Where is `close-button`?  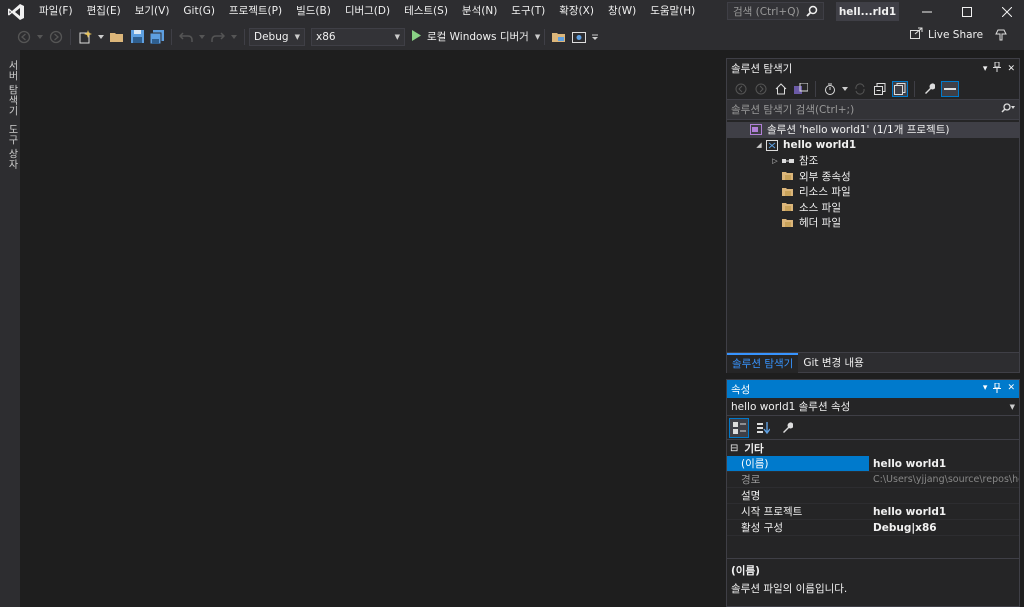 close-button is located at coordinates (1007, 11).